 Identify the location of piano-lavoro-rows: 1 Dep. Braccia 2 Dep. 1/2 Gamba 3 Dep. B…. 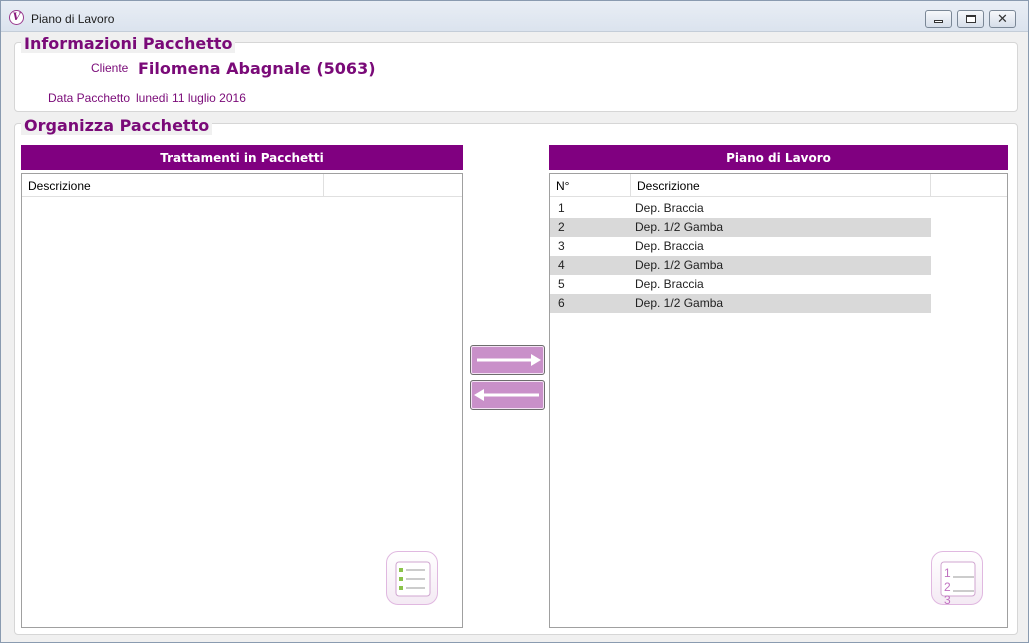
(740, 256).